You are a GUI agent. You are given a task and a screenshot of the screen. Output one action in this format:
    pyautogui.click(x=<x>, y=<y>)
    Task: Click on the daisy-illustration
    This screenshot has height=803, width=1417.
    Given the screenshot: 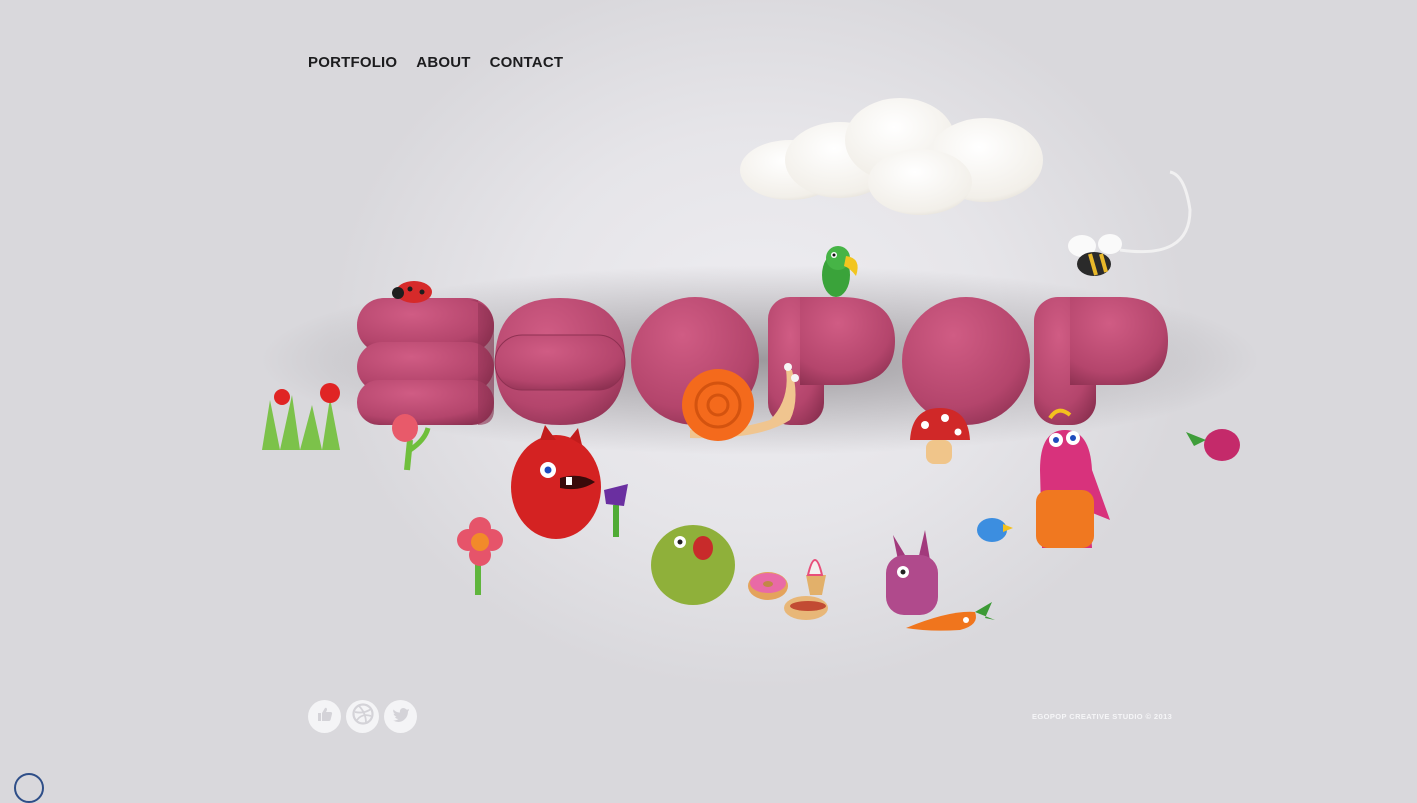 What is the action you would take?
    pyautogui.click(x=480, y=556)
    